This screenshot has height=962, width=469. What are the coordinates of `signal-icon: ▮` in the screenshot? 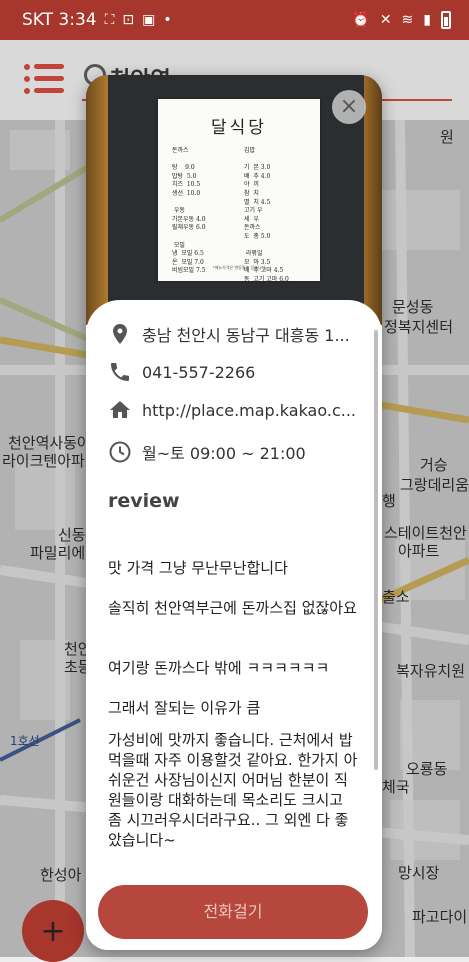 It's located at (427, 20).